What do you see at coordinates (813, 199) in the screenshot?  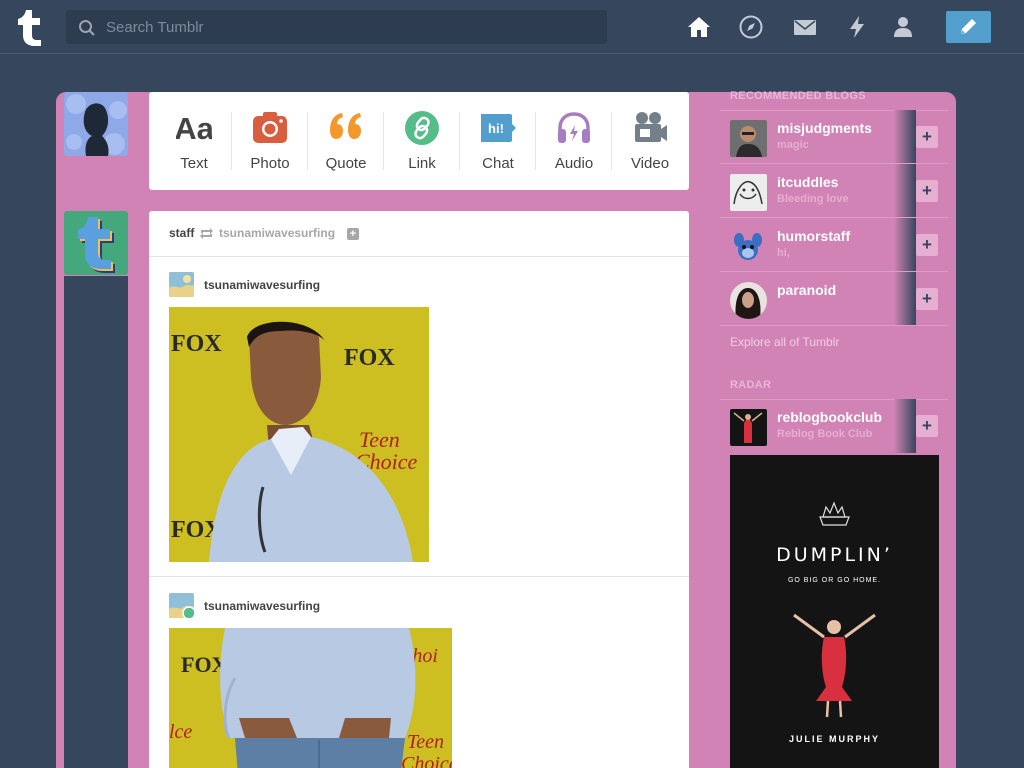 I see `blog-subtitle: Bleeding love` at bounding box center [813, 199].